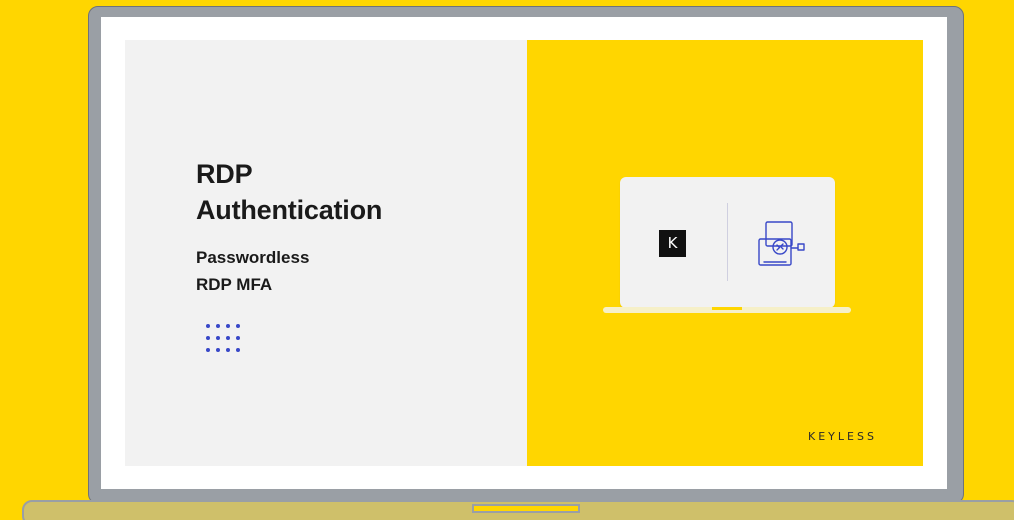  I want to click on remote-desktop-icon, so click(781, 243).